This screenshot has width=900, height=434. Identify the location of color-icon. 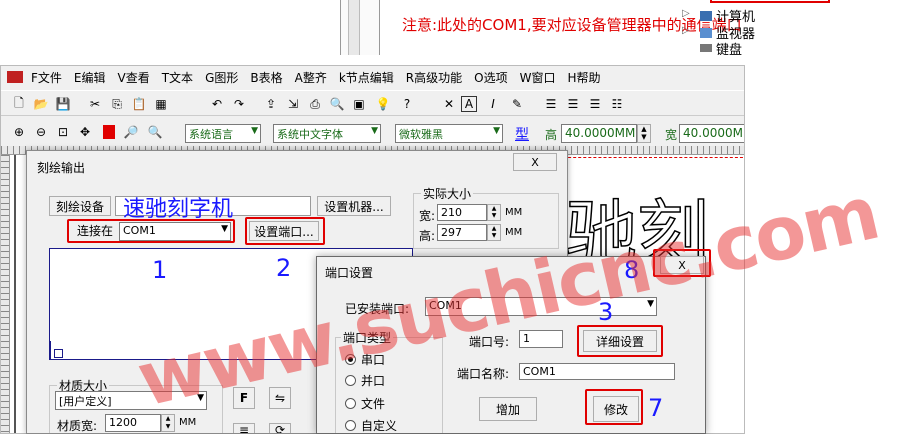
(109, 132).